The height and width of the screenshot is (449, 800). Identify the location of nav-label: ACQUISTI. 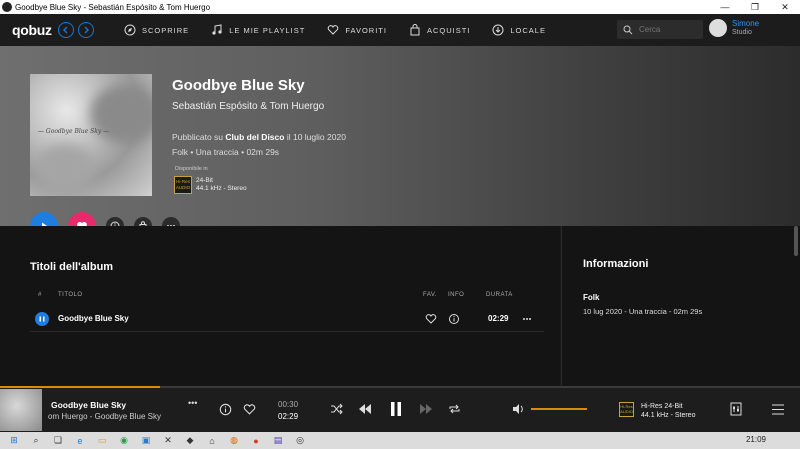
(448, 30).